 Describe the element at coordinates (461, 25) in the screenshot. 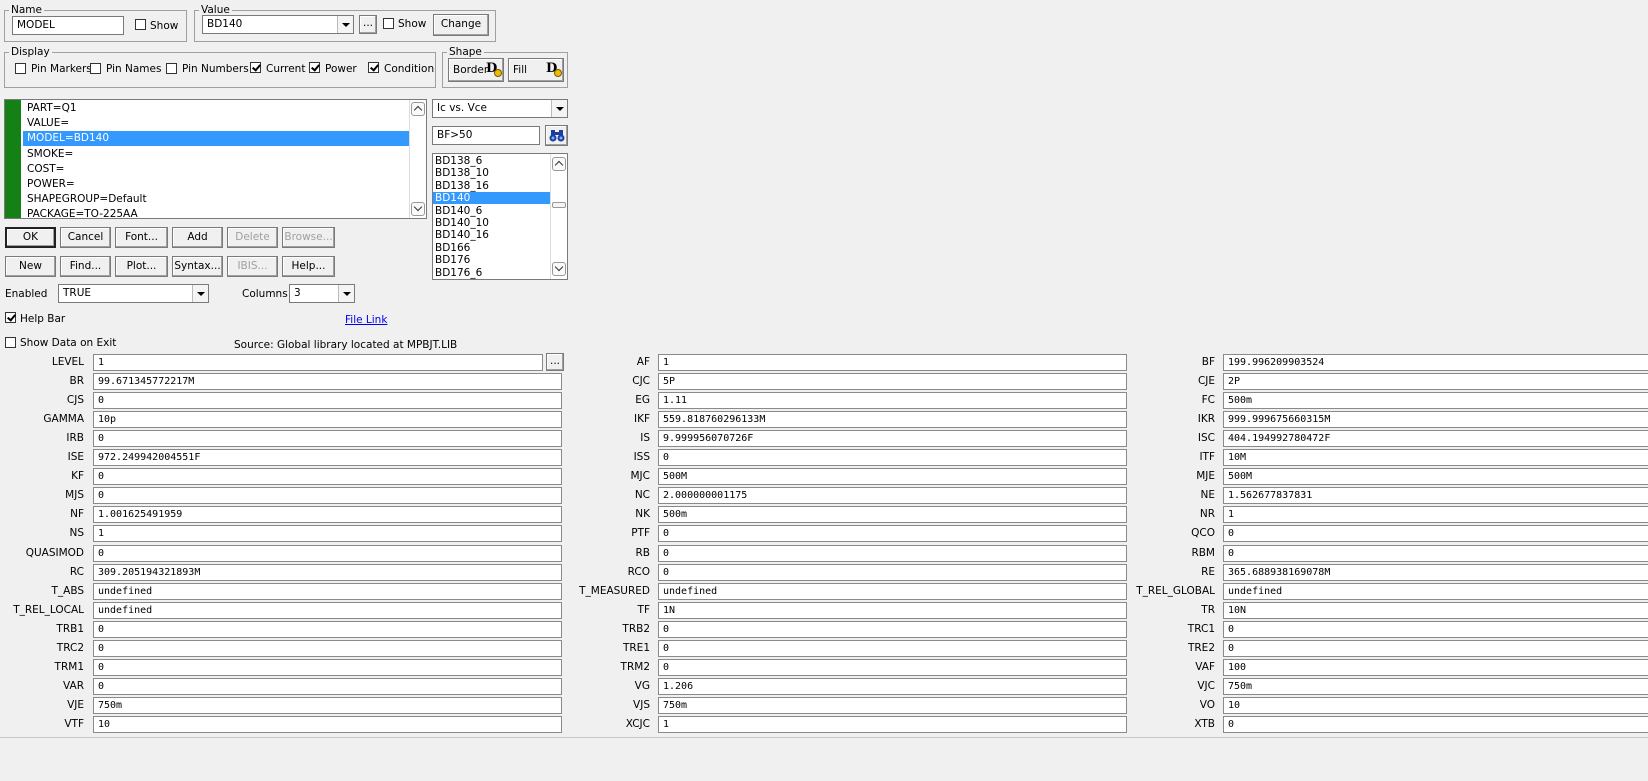

I see `change-button: Change` at that location.